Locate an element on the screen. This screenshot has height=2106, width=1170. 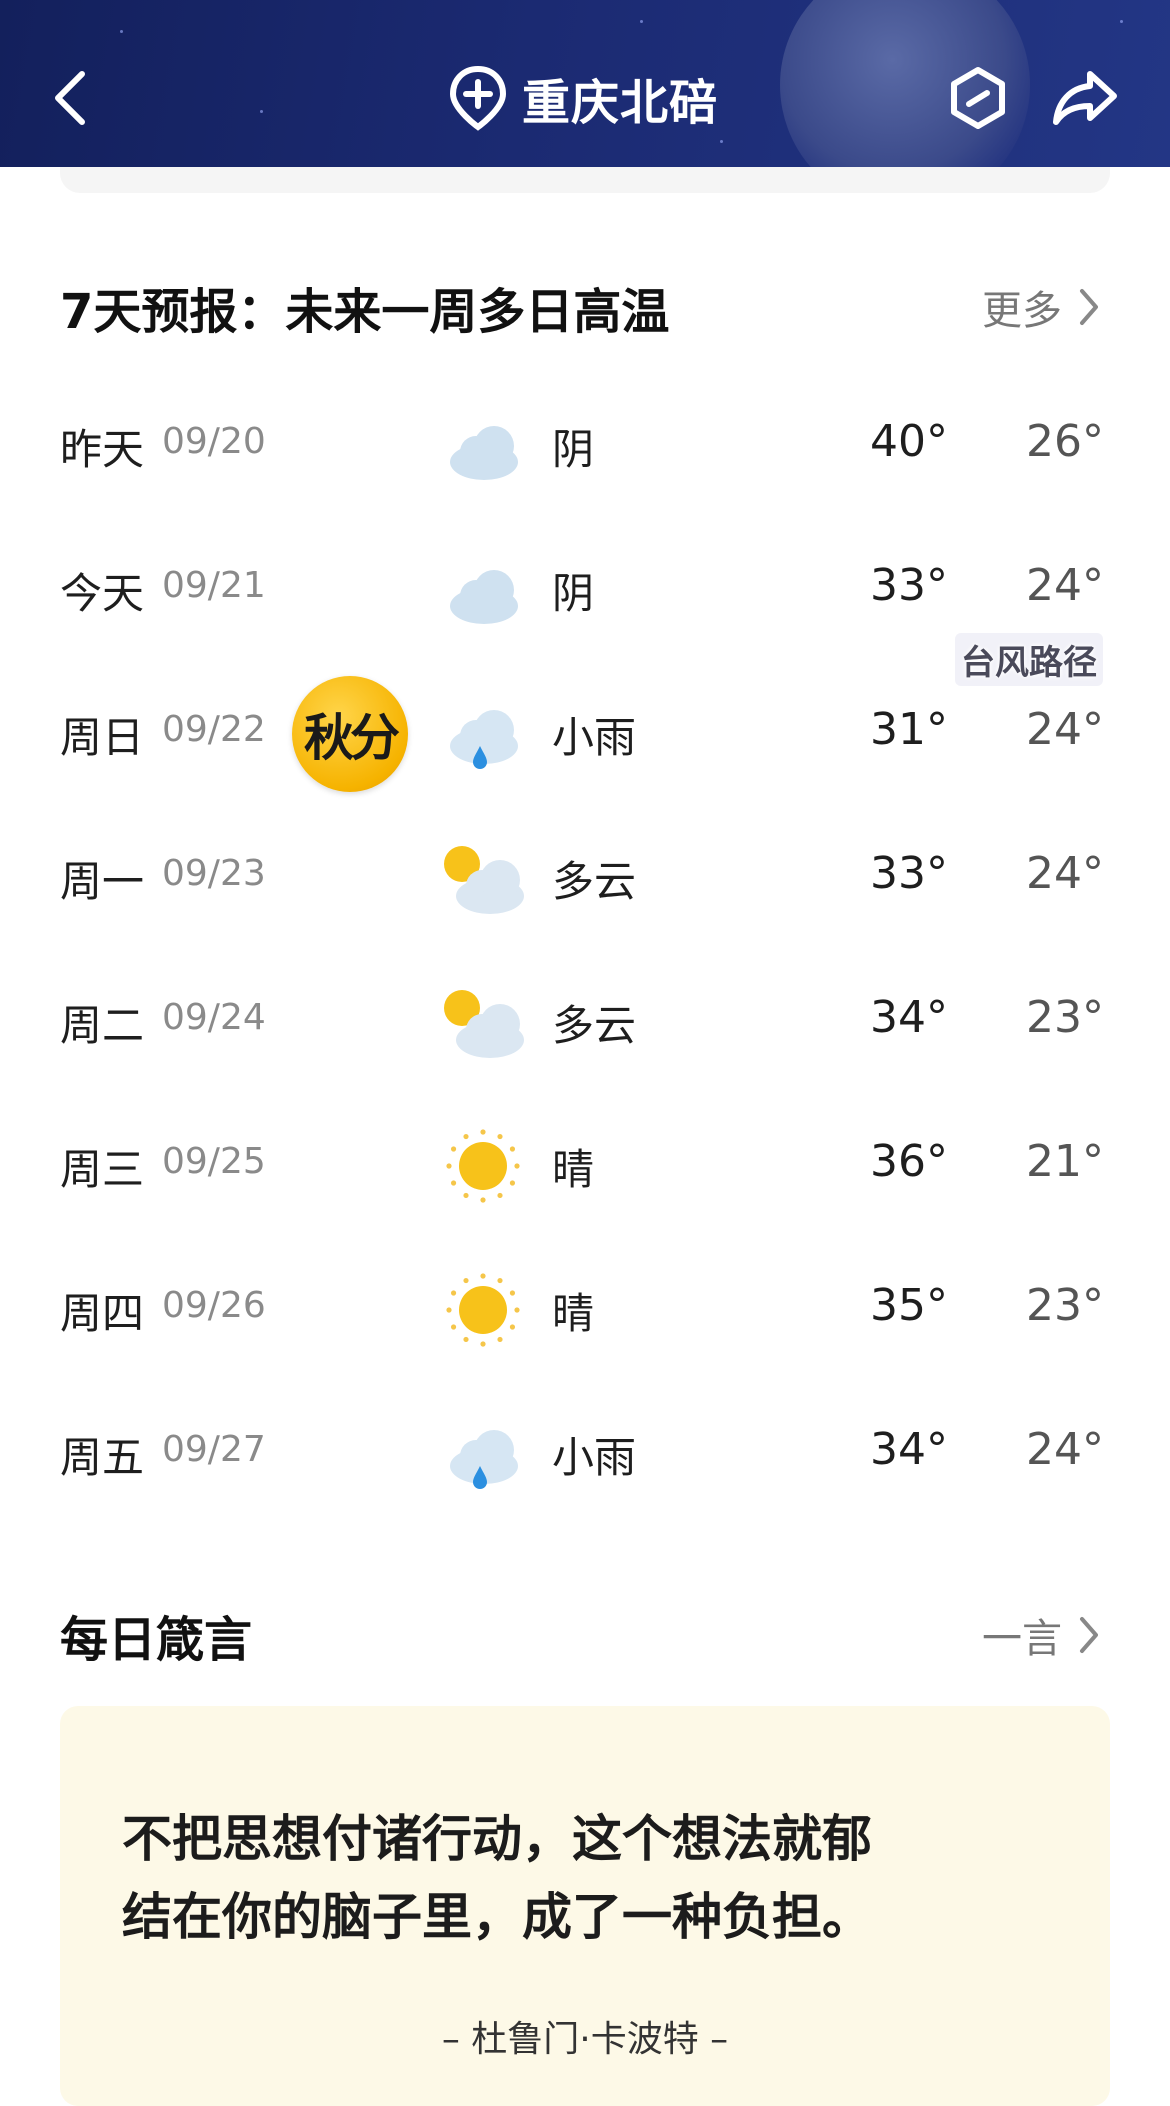
back-button is located at coordinates (70, 98).